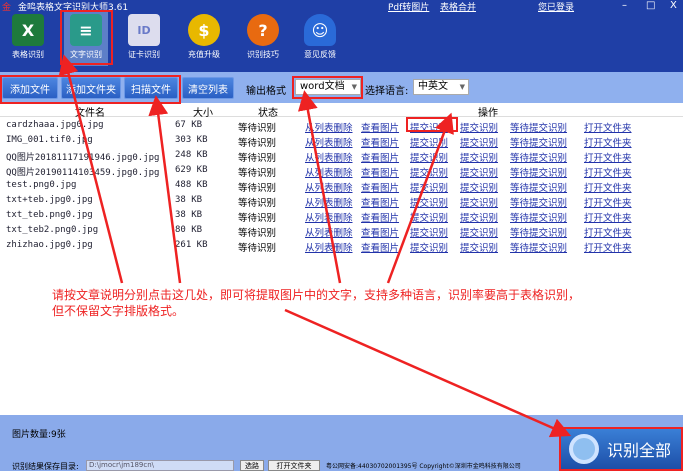 The image size is (683, 472). I want to click on mode-recognition-tips: ? 识别技巧, so click(263, 36).